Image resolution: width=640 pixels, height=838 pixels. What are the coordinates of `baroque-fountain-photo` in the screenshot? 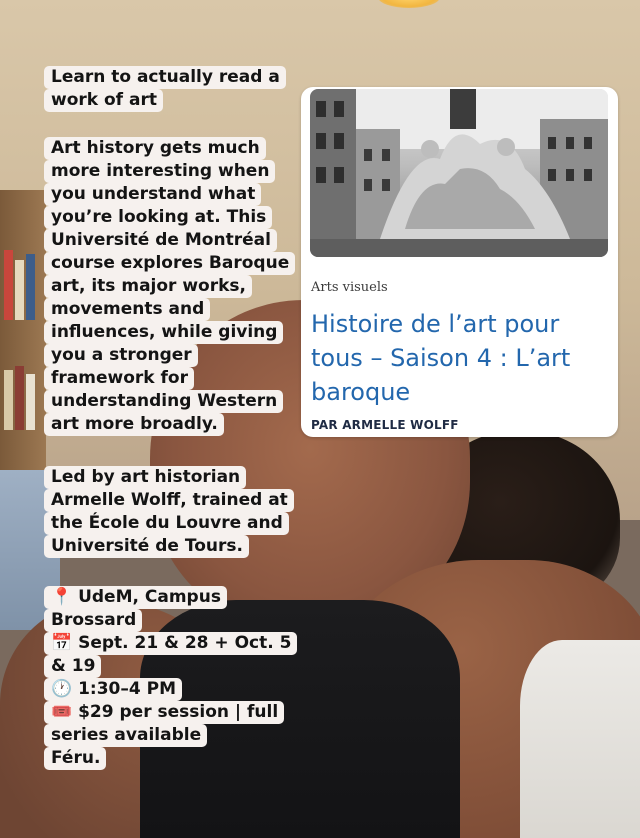 It's located at (459, 173).